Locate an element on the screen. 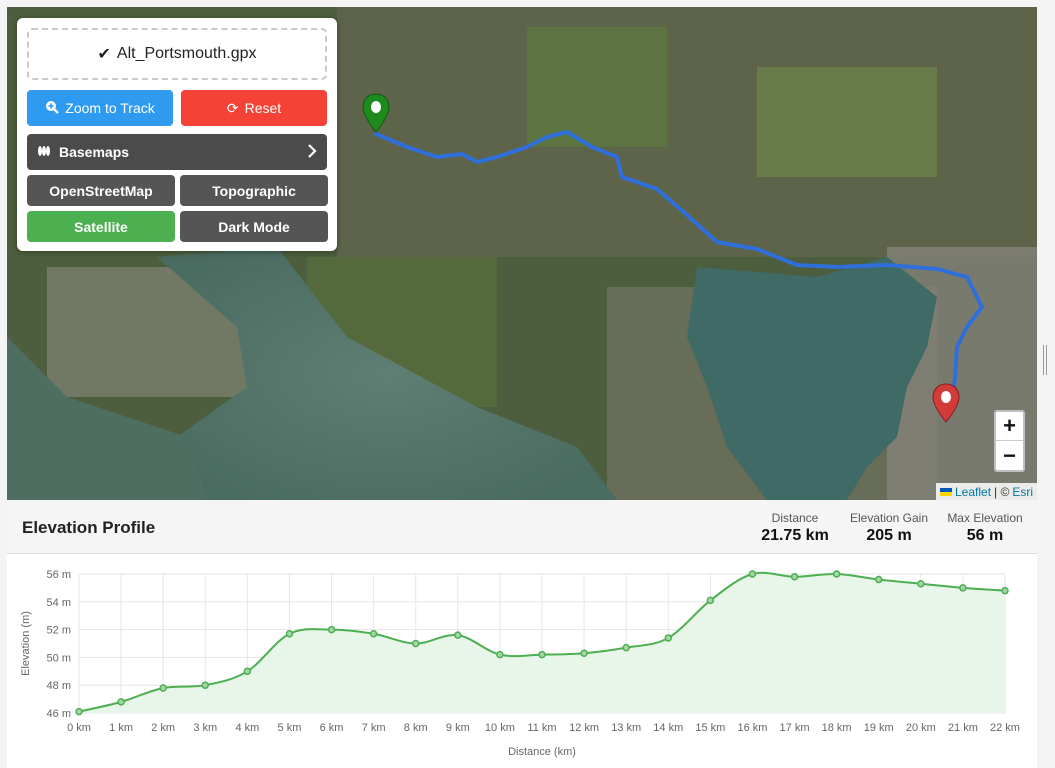  x-tick-label: 22 km is located at coordinates (1005, 728).